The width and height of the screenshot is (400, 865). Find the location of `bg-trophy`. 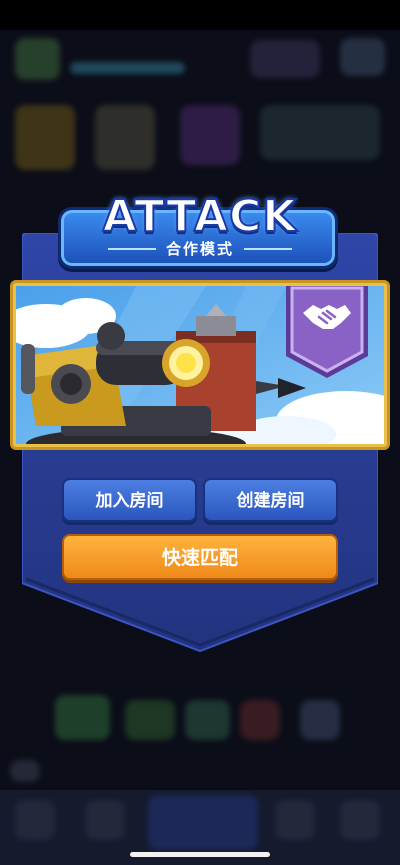

bg-trophy is located at coordinates (45, 137).